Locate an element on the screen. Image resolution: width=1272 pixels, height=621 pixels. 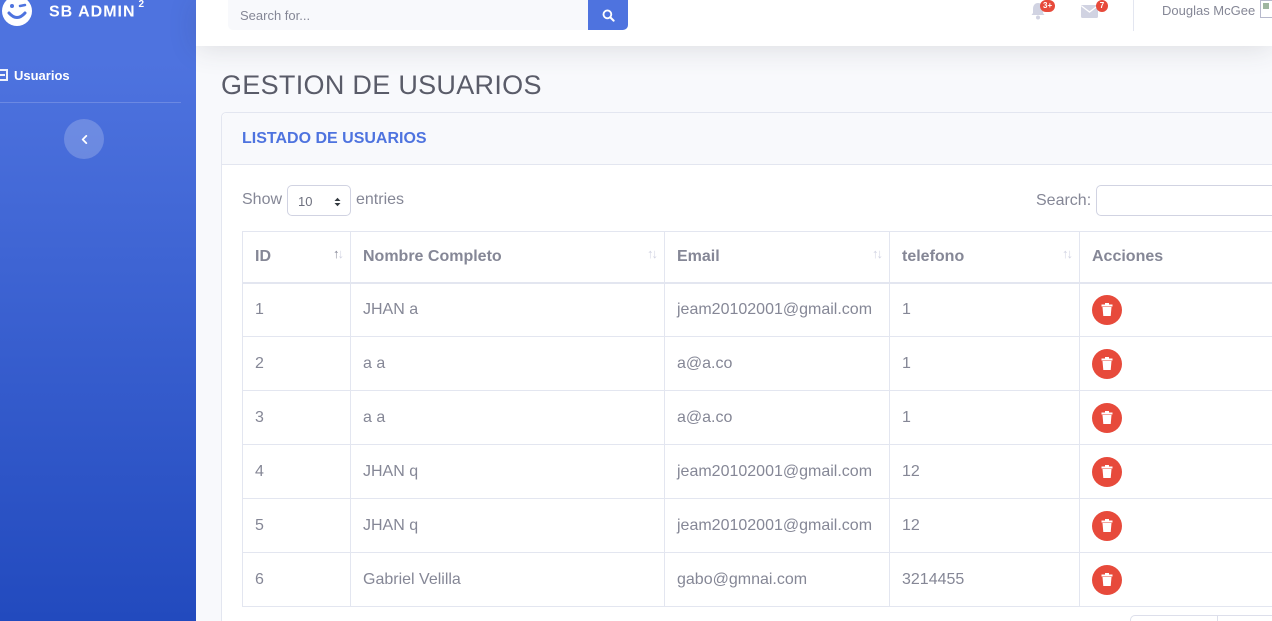
chevron-left-icon is located at coordinates (84, 139).